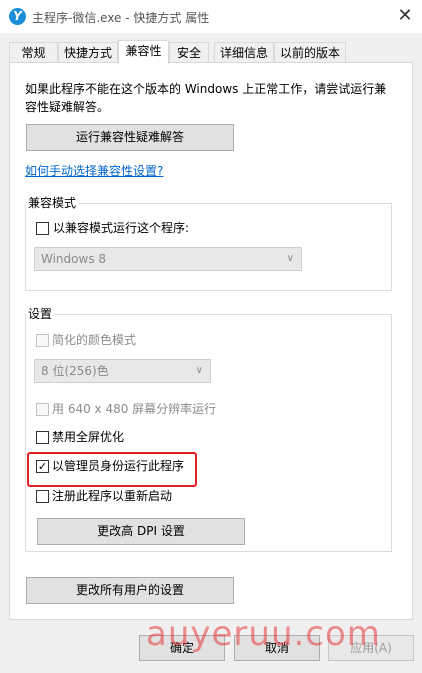  What do you see at coordinates (168, 259) in the screenshot?
I see `os-version-select: Windows 8 ∨` at bounding box center [168, 259].